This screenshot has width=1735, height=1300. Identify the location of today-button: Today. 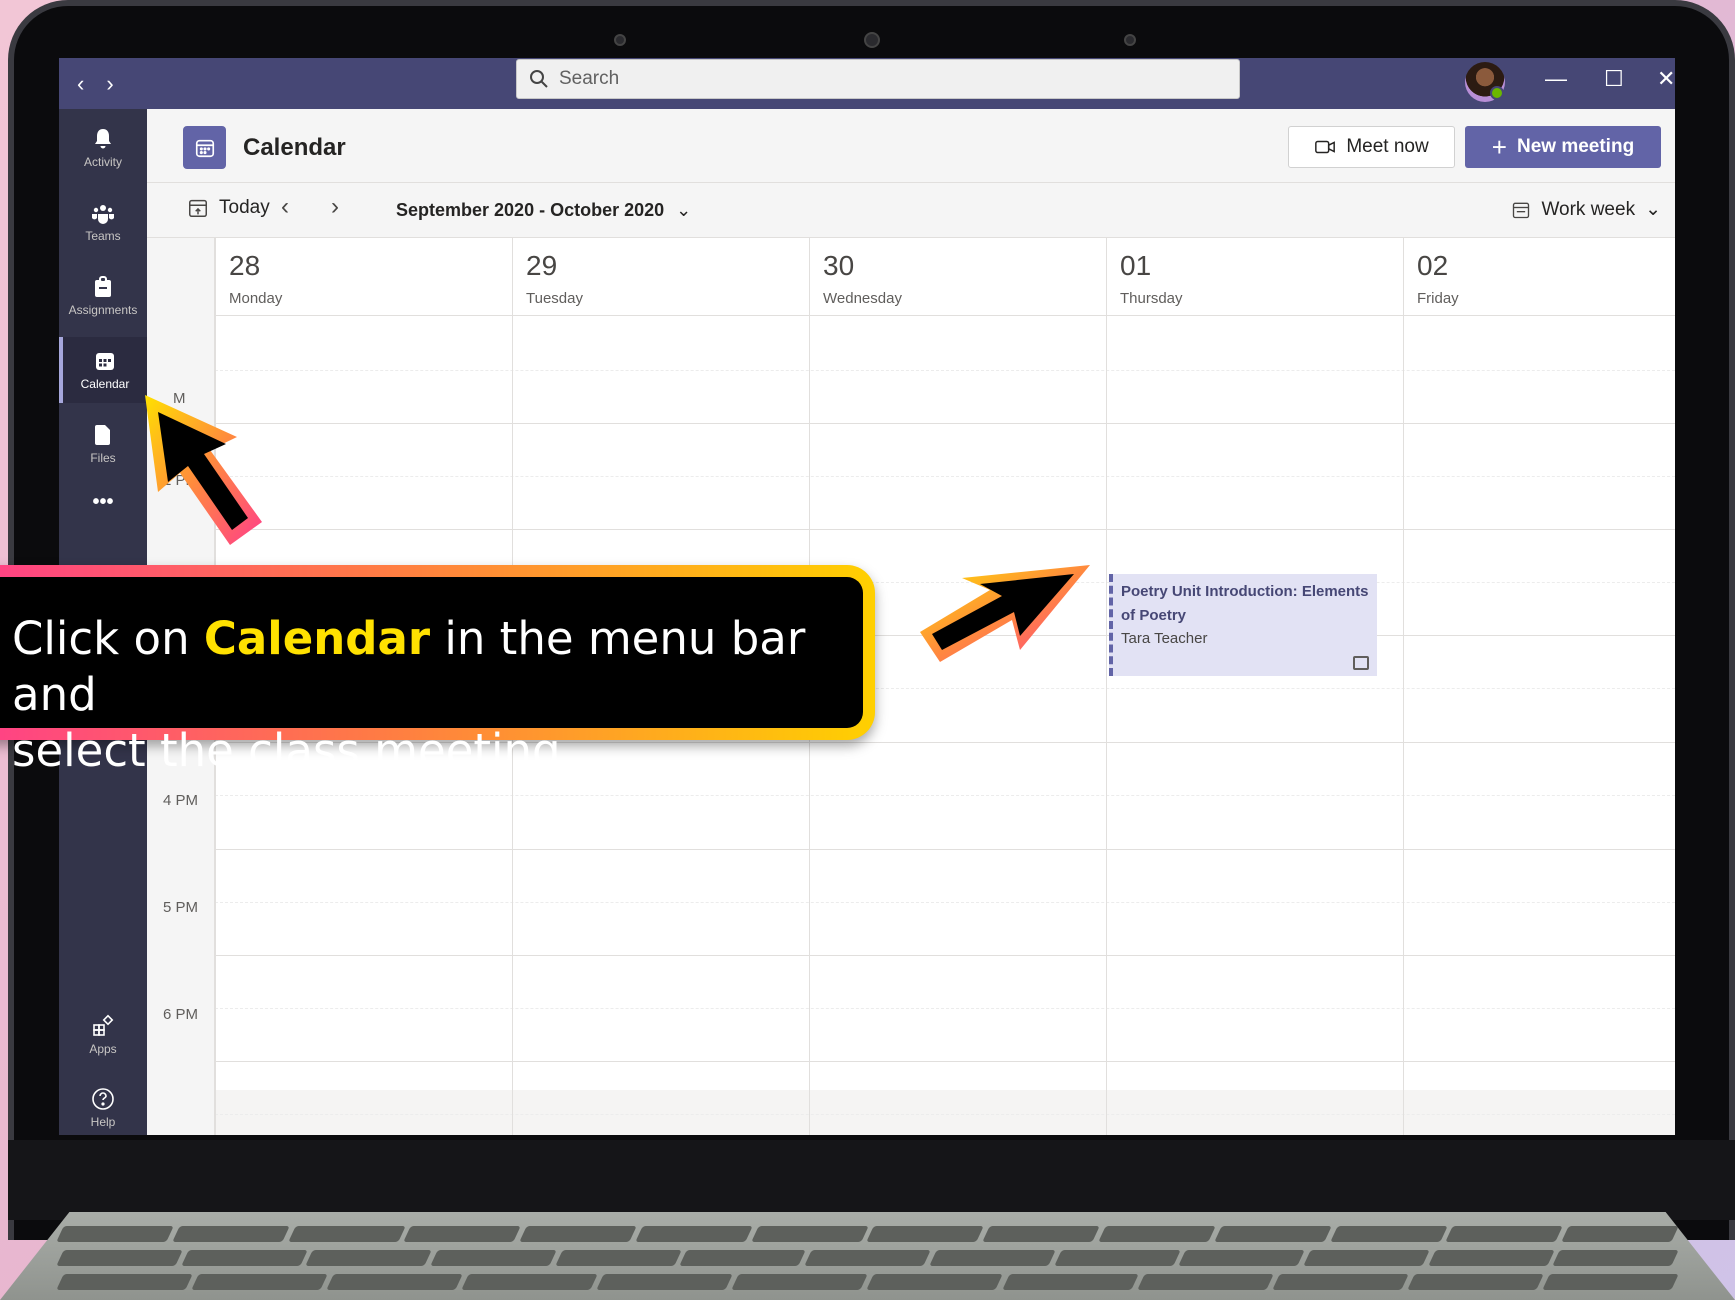
(228, 208).